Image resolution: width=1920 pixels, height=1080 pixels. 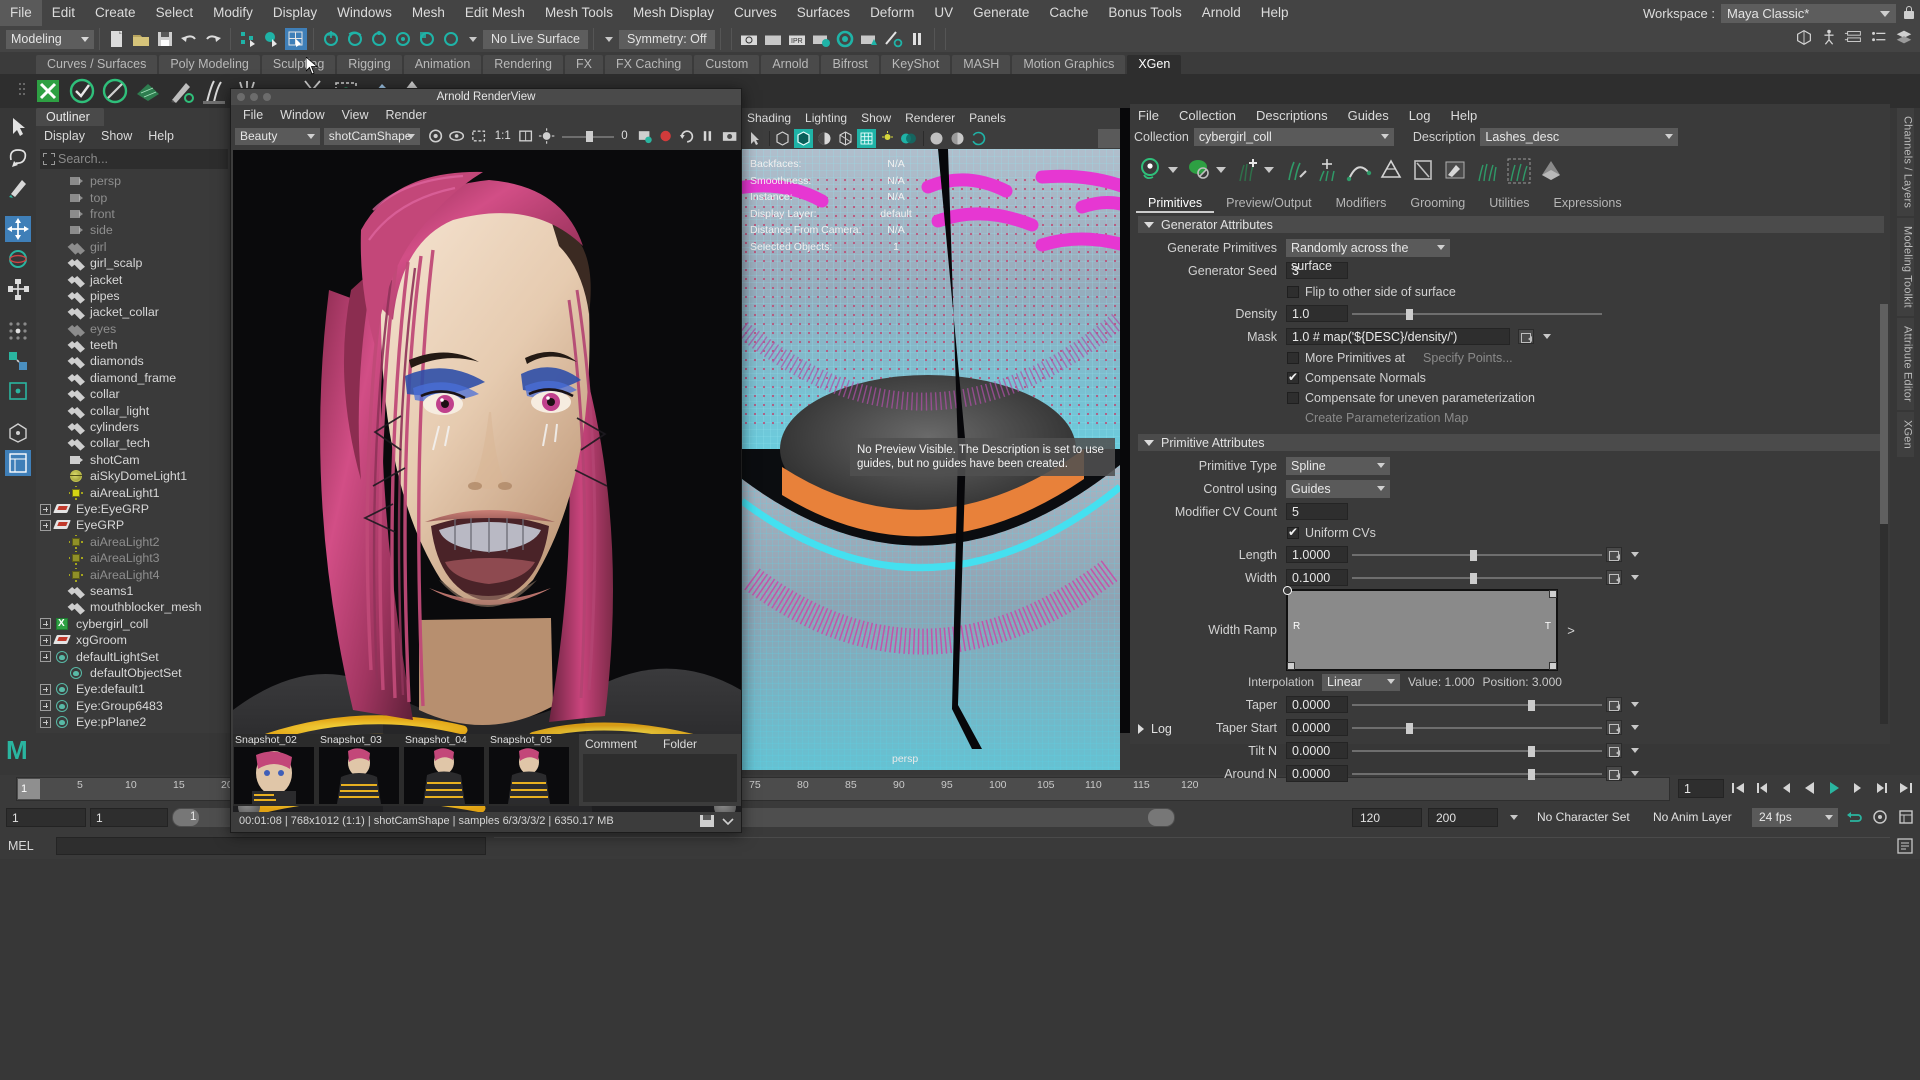 I want to click on renderview-menu-render: Render, so click(x=406, y=115).